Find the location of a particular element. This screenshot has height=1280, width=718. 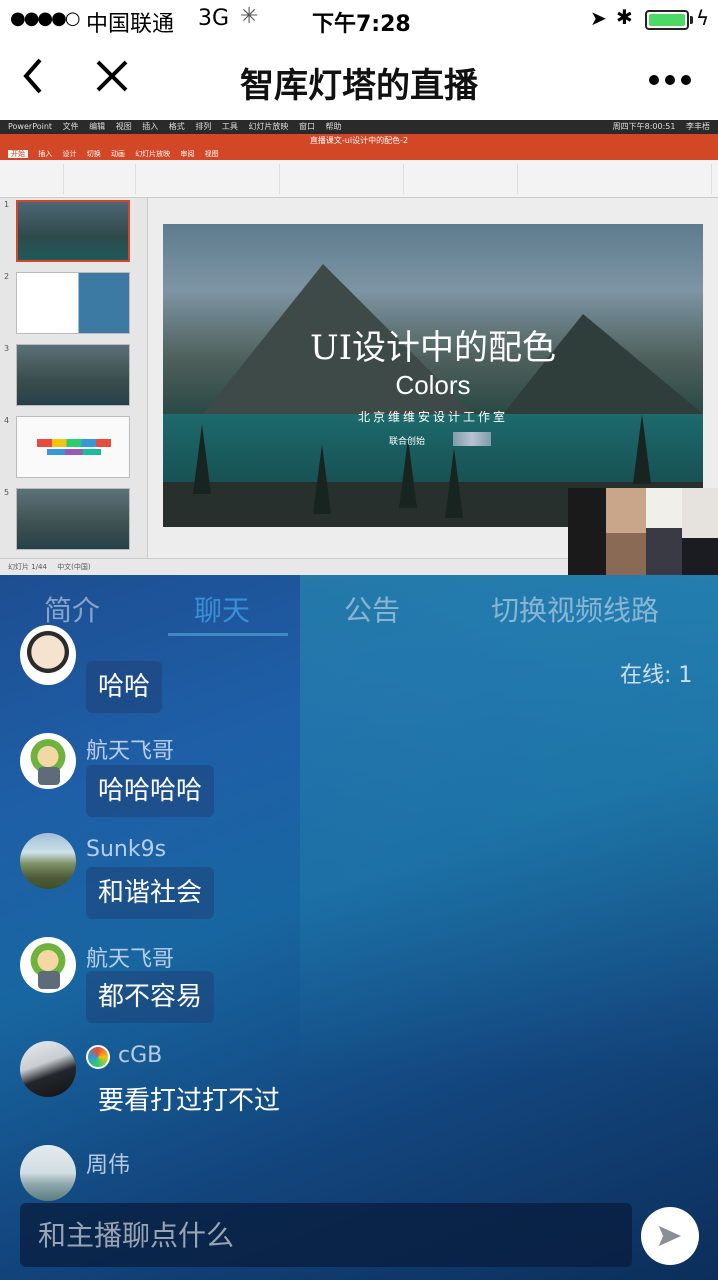

battery-tip is located at coordinates (691, 20).